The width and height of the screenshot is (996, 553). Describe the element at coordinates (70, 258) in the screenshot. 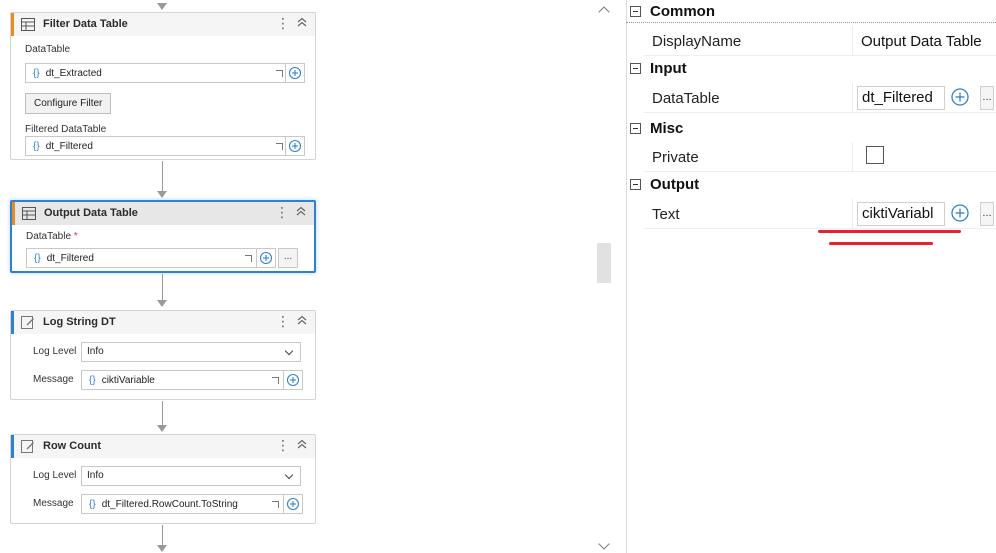

I see `datatable-value: dt_Filtered` at that location.